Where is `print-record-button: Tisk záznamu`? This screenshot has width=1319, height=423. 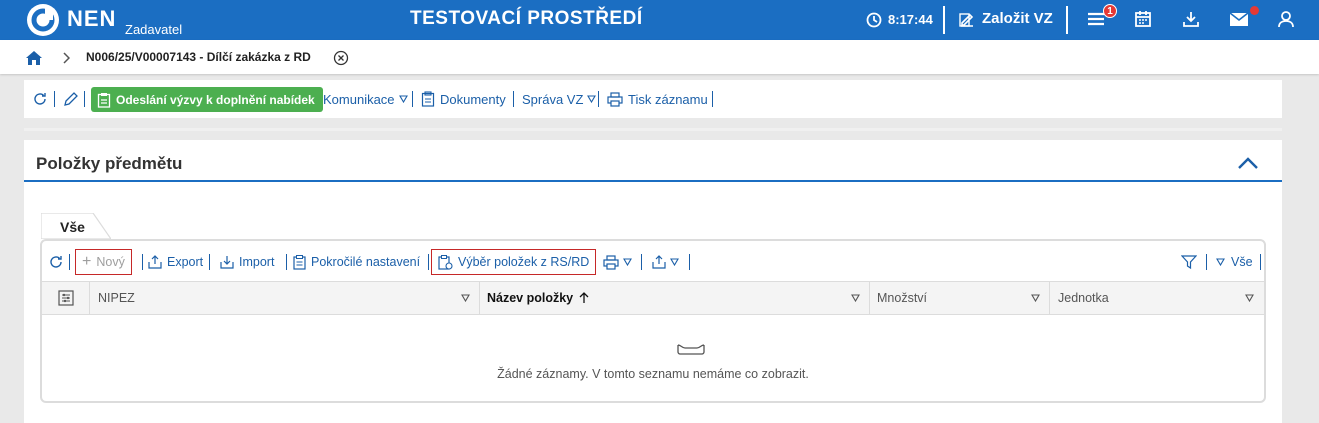 print-record-button: Tisk záznamu is located at coordinates (657, 99).